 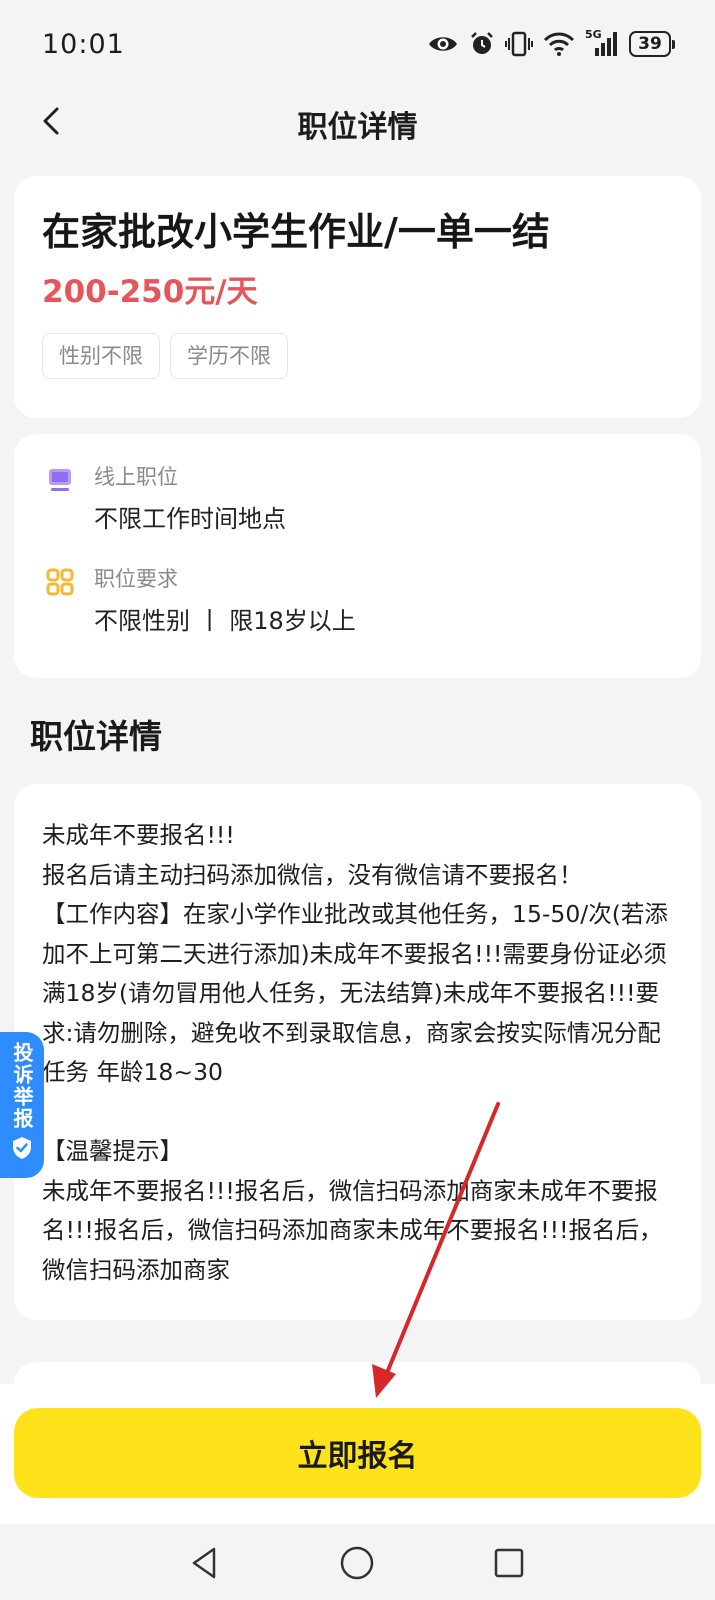 I want to click on eye-icon, so click(x=443, y=44).